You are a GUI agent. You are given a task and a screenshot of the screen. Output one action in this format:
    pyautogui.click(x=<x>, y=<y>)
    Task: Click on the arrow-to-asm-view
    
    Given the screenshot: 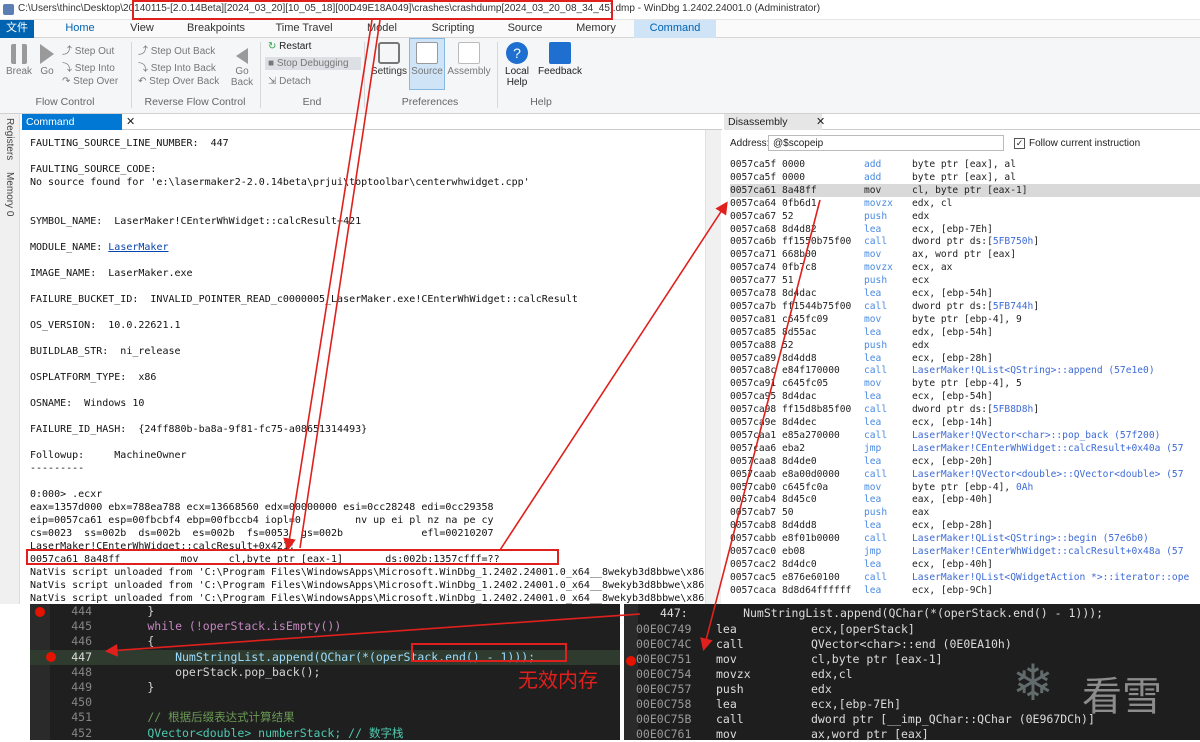 What is the action you would take?
    pyautogui.click(x=760, y=425)
    